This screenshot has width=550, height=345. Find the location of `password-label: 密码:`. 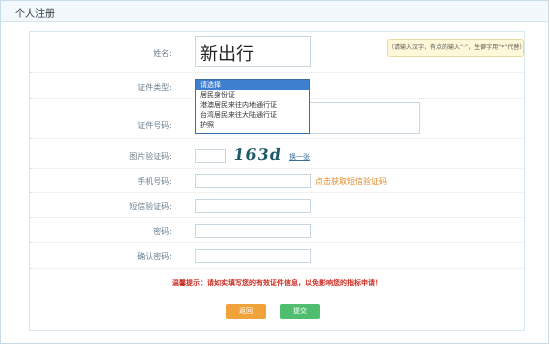

password-label: 密码: is located at coordinates (162, 231).